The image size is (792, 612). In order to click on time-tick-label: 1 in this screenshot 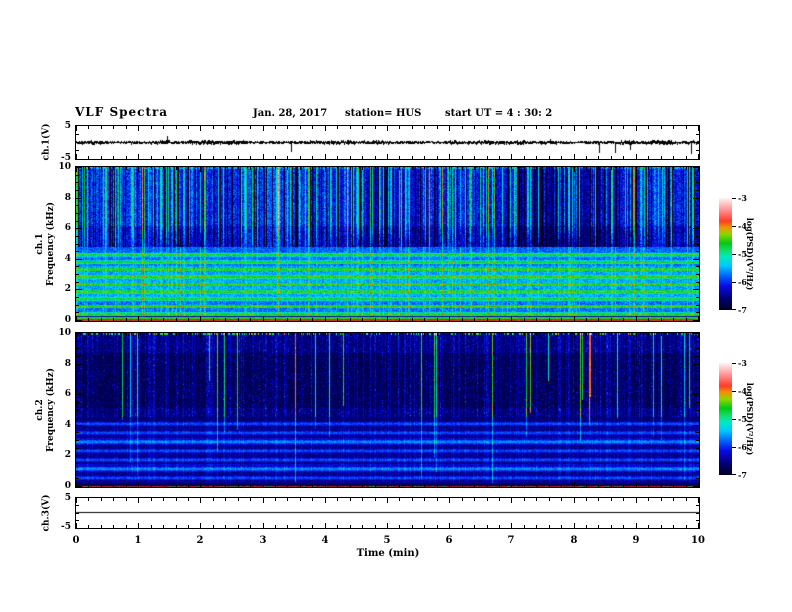, I will do `click(138, 540)`.